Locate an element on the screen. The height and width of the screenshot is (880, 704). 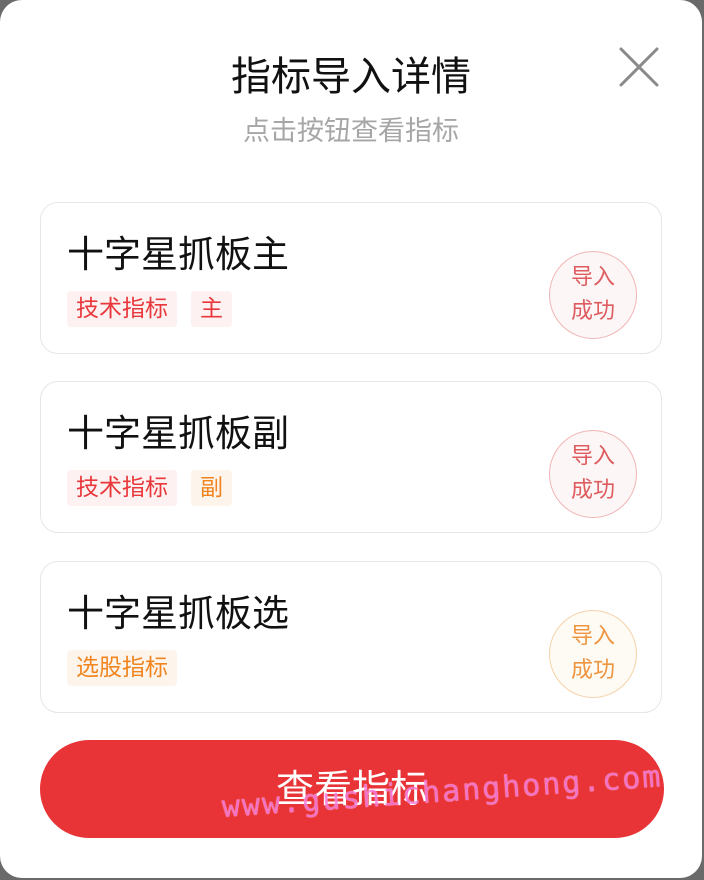
indicator-name: 十字星抓板选 is located at coordinates (178, 613).